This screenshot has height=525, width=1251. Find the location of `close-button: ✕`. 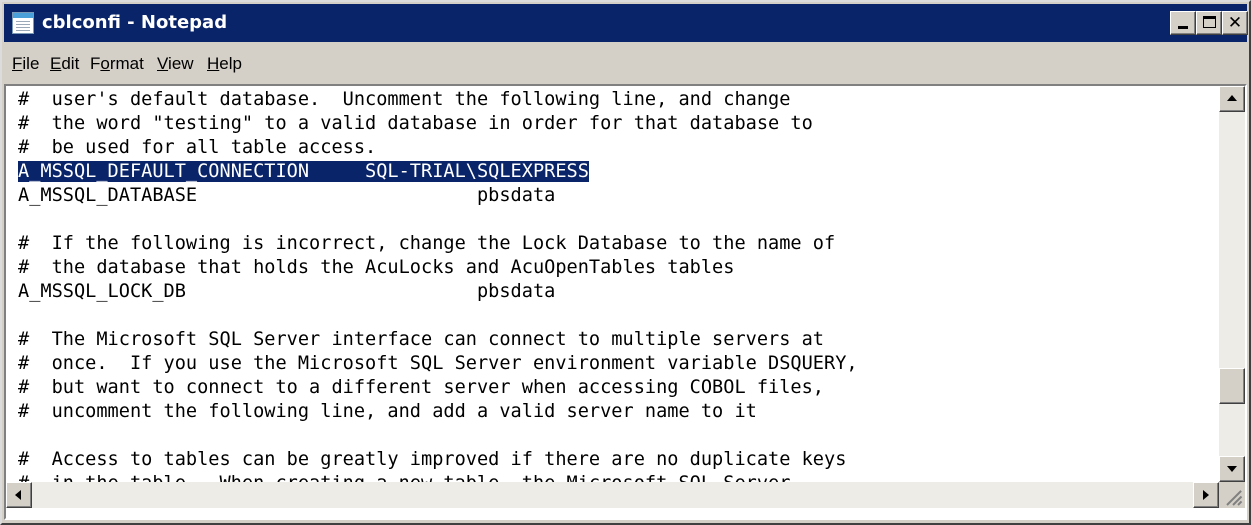

close-button: ✕ is located at coordinates (1235, 23).